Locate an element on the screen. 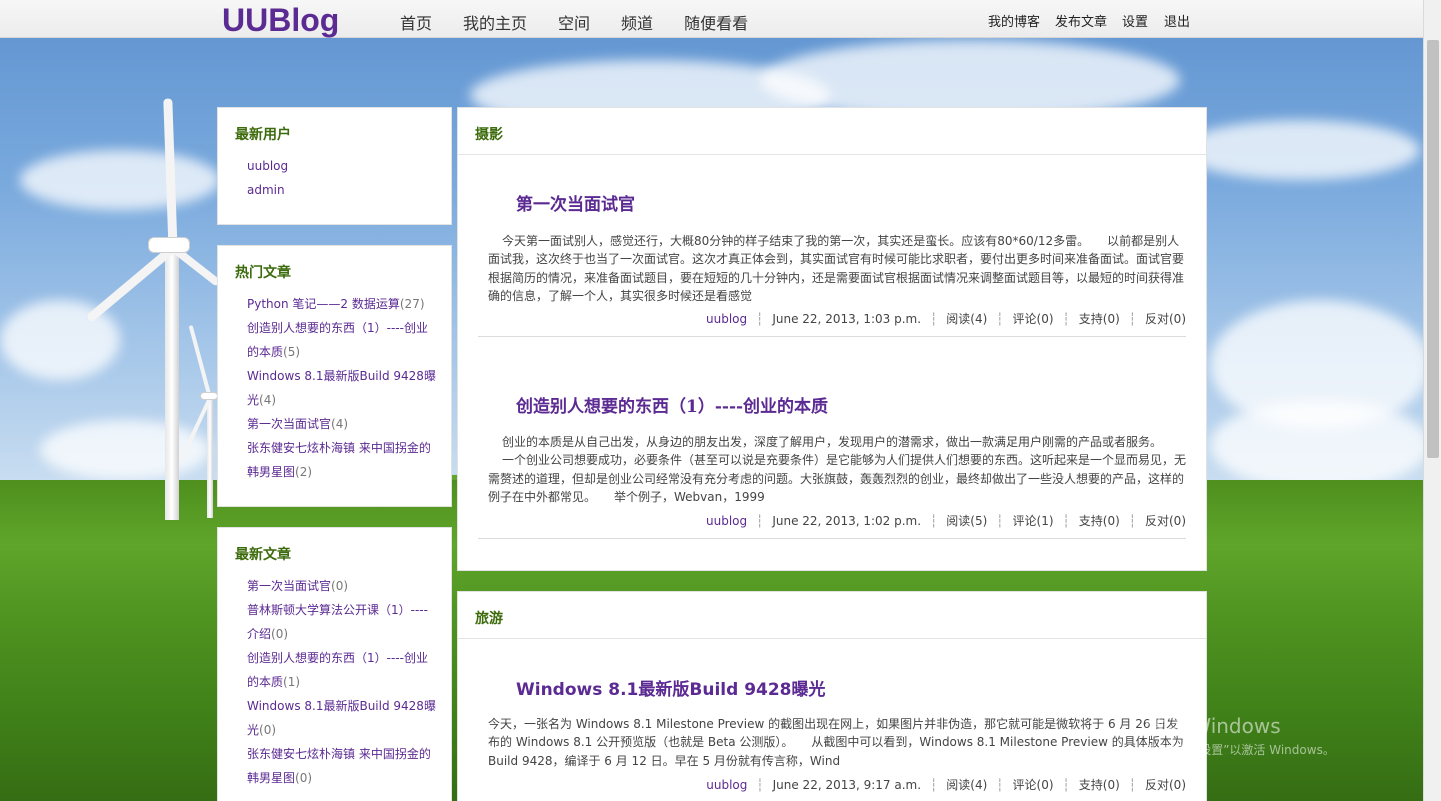 The width and height of the screenshot is (1441, 801). site-logo: UUBlog is located at coordinates (280, 20).